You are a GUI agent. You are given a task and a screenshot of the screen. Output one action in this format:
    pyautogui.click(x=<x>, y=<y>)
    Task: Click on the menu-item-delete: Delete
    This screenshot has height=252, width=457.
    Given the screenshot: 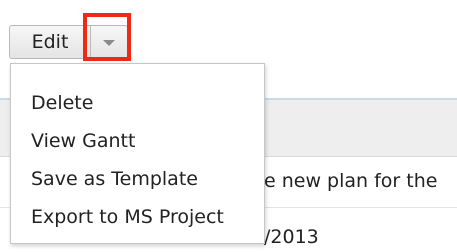 What is the action you would take?
    pyautogui.click(x=137, y=103)
    